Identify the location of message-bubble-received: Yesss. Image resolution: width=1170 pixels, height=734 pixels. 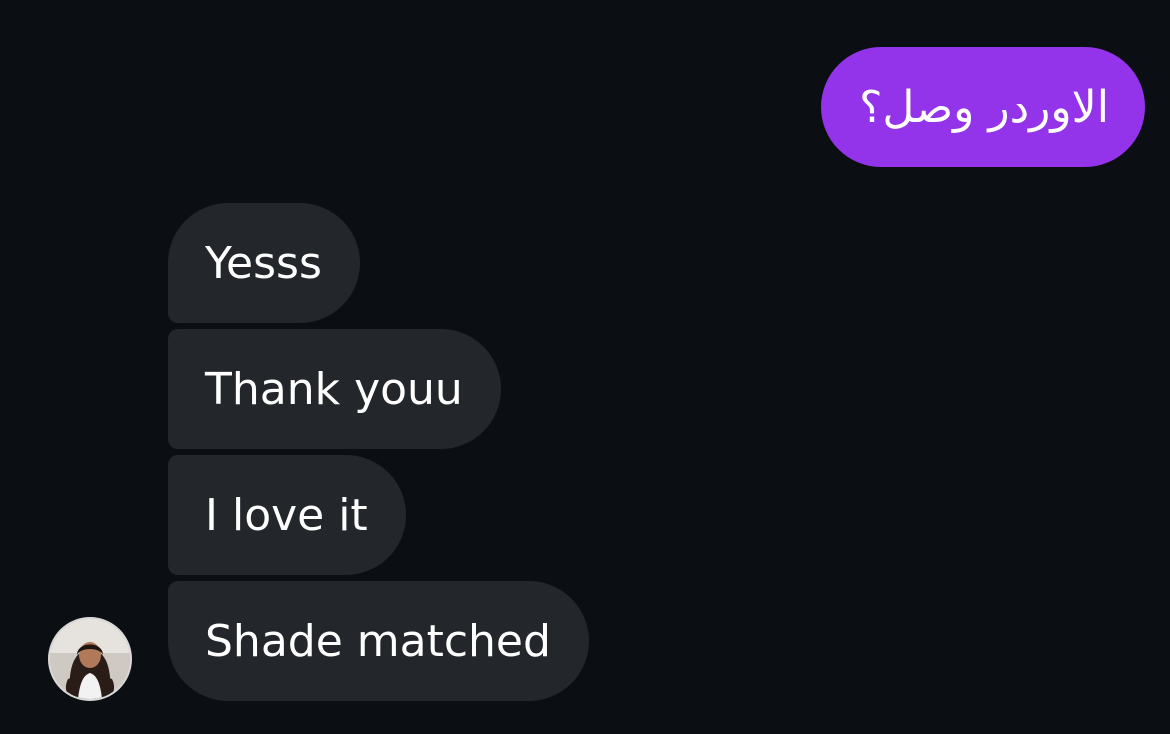
(264, 263).